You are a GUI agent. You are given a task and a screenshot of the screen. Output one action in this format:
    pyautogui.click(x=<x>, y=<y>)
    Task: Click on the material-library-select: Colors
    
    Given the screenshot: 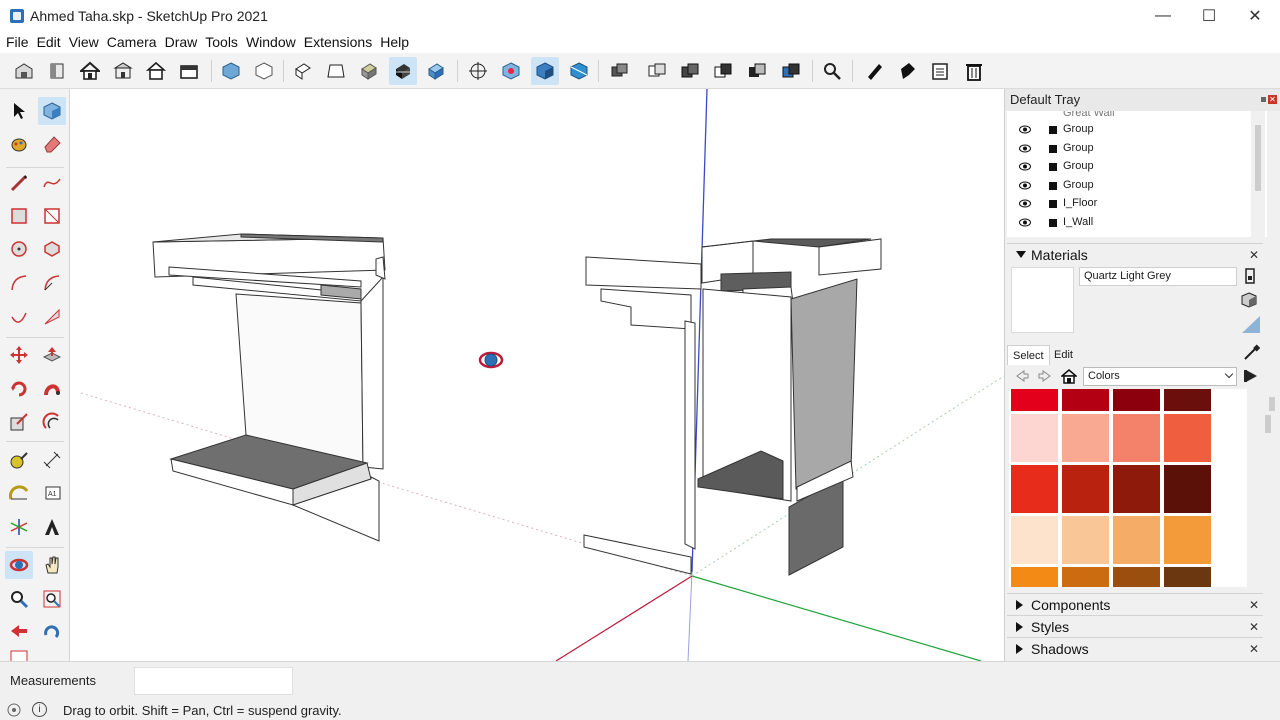 What is the action you would take?
    pyautogui.click(x=1160, y=376)
    